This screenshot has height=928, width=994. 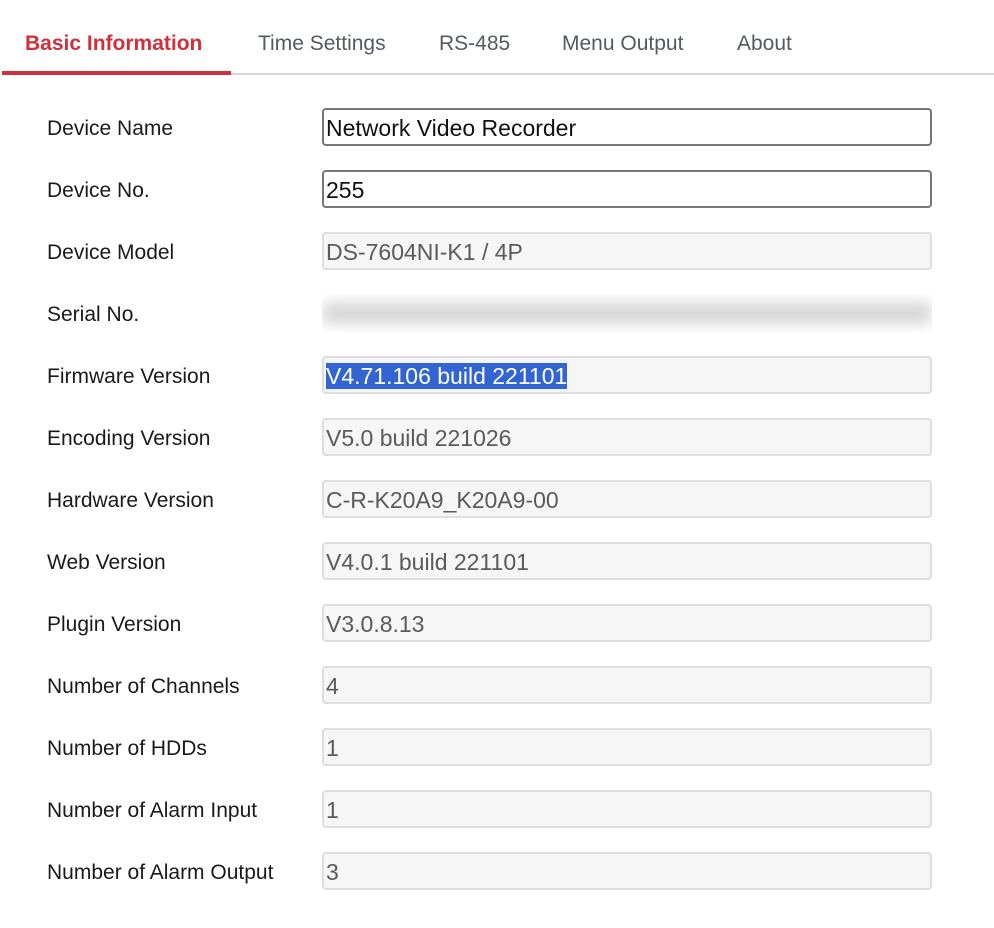 What do you see at coordinates (116, 73) in the screenshot?
I see `active-tab-indicator` at bounding box center [116, 73].